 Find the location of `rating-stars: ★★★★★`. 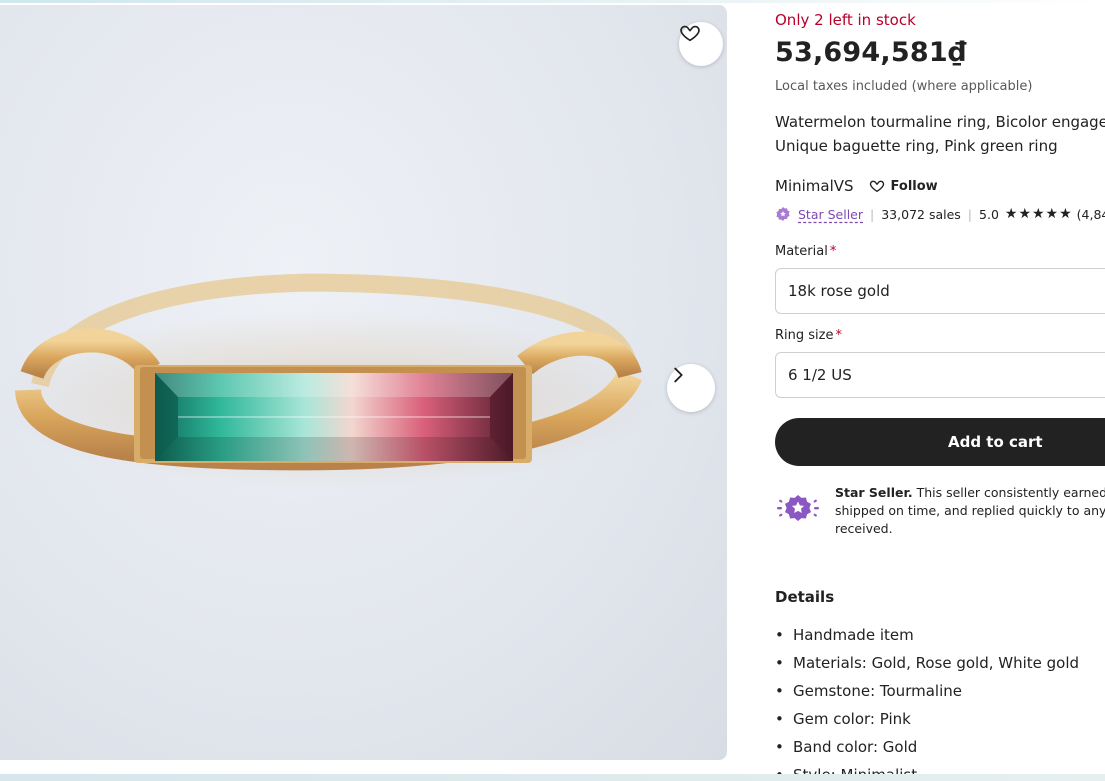

rating-stars: ★★★★★ is located at coordinates (1039, 214).